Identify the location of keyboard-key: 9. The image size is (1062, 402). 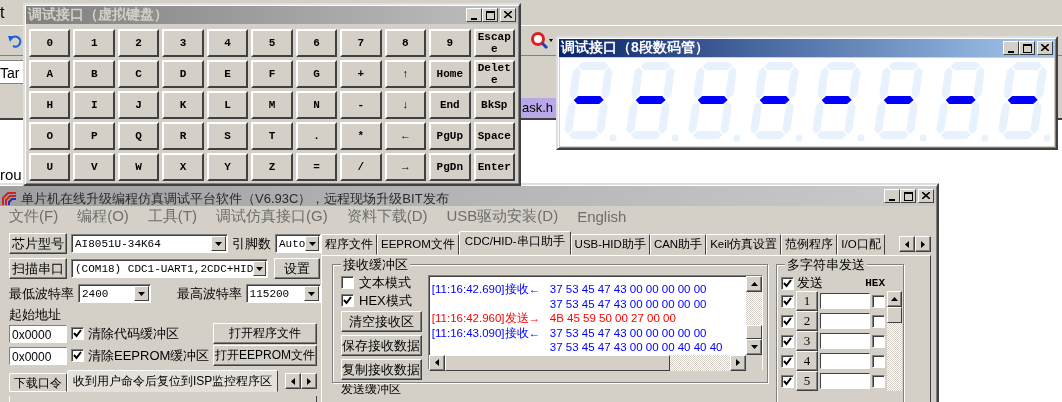
(450, 43).